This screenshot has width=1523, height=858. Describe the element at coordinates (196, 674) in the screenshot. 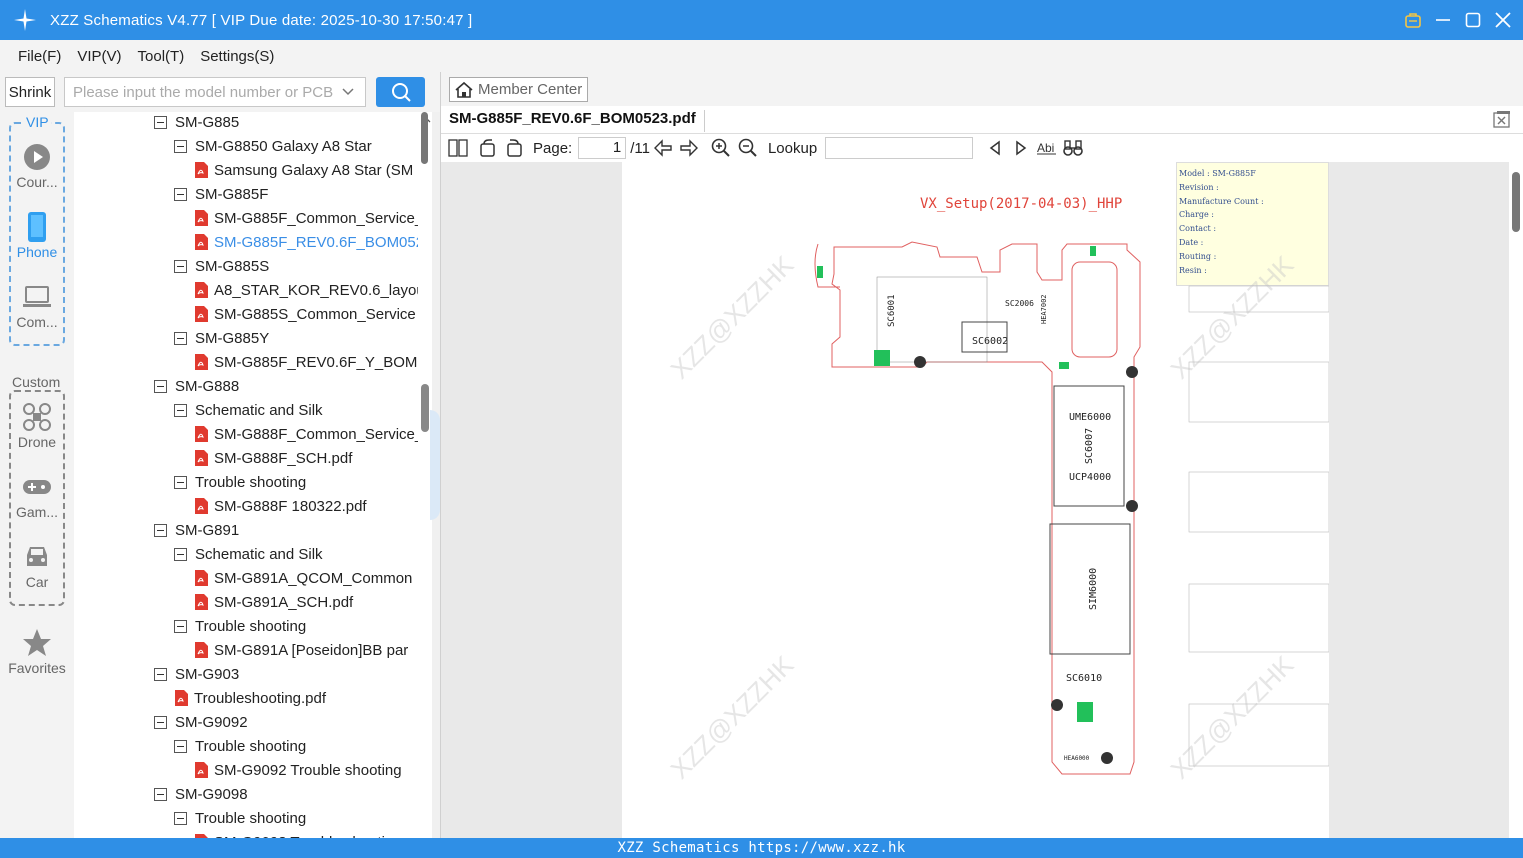

I see `tree-folder: SM-G903` at that location.